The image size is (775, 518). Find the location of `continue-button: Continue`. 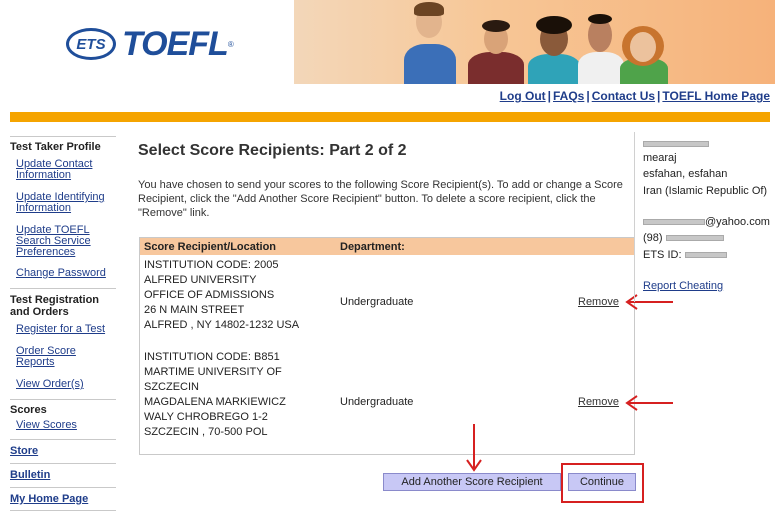

continue-button: Continue is located at coordinates (602, 482).